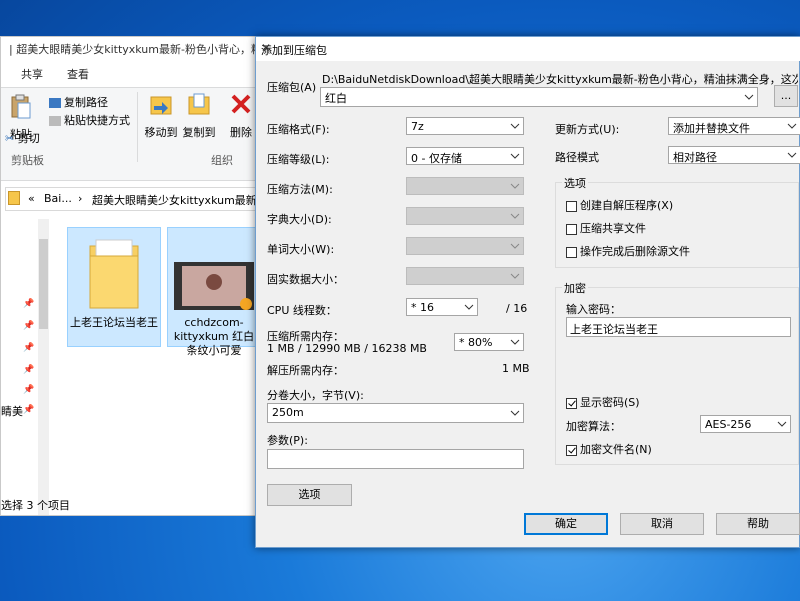 The image size is (800, 601). I want to click on clipboard-icon, so click(21, 106).